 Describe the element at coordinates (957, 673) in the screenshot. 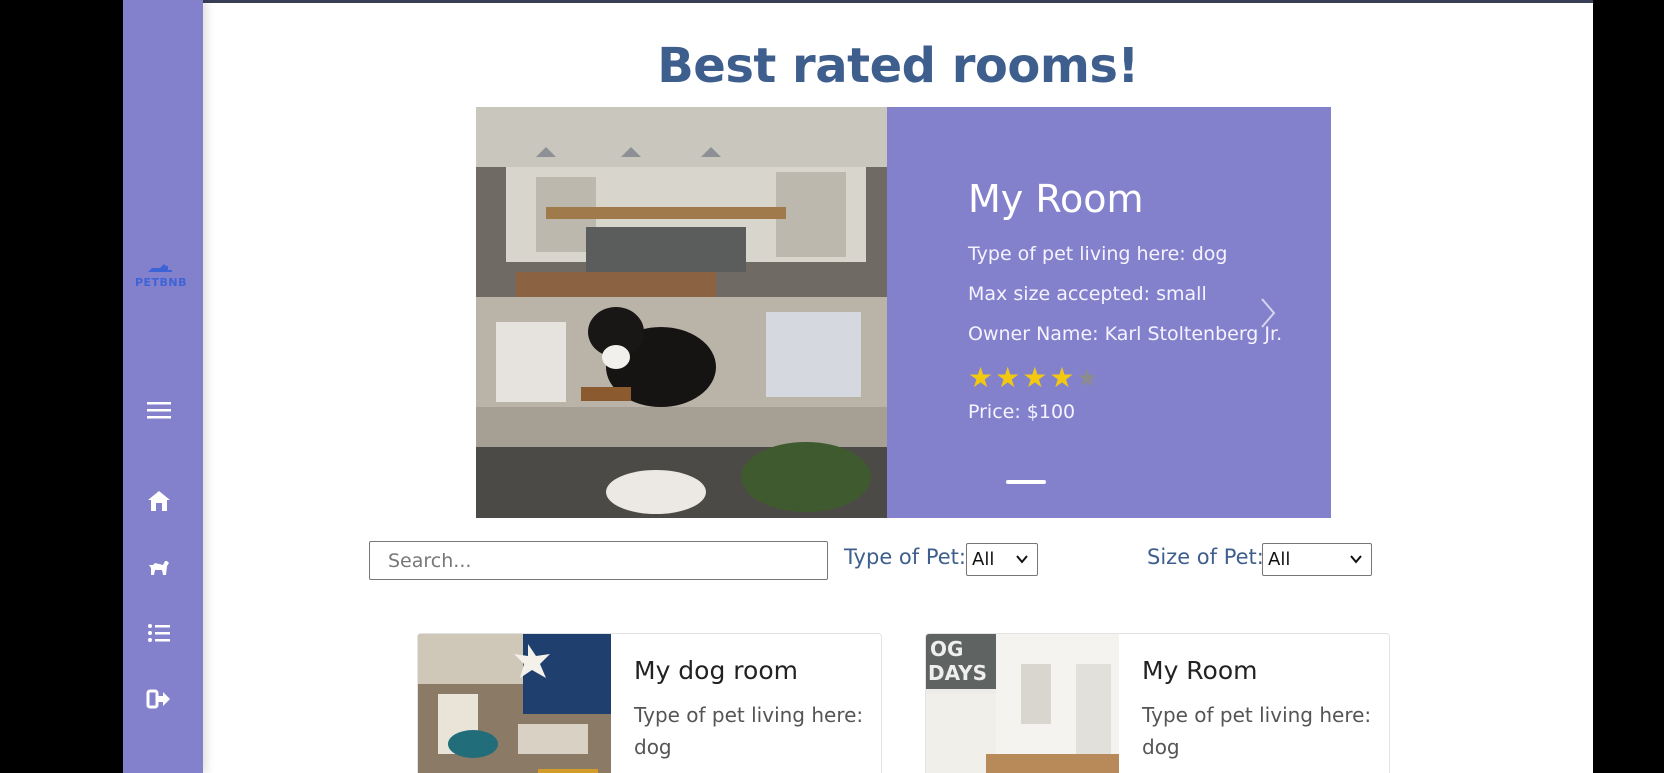

I see `svg-text: DAYS` at that location.